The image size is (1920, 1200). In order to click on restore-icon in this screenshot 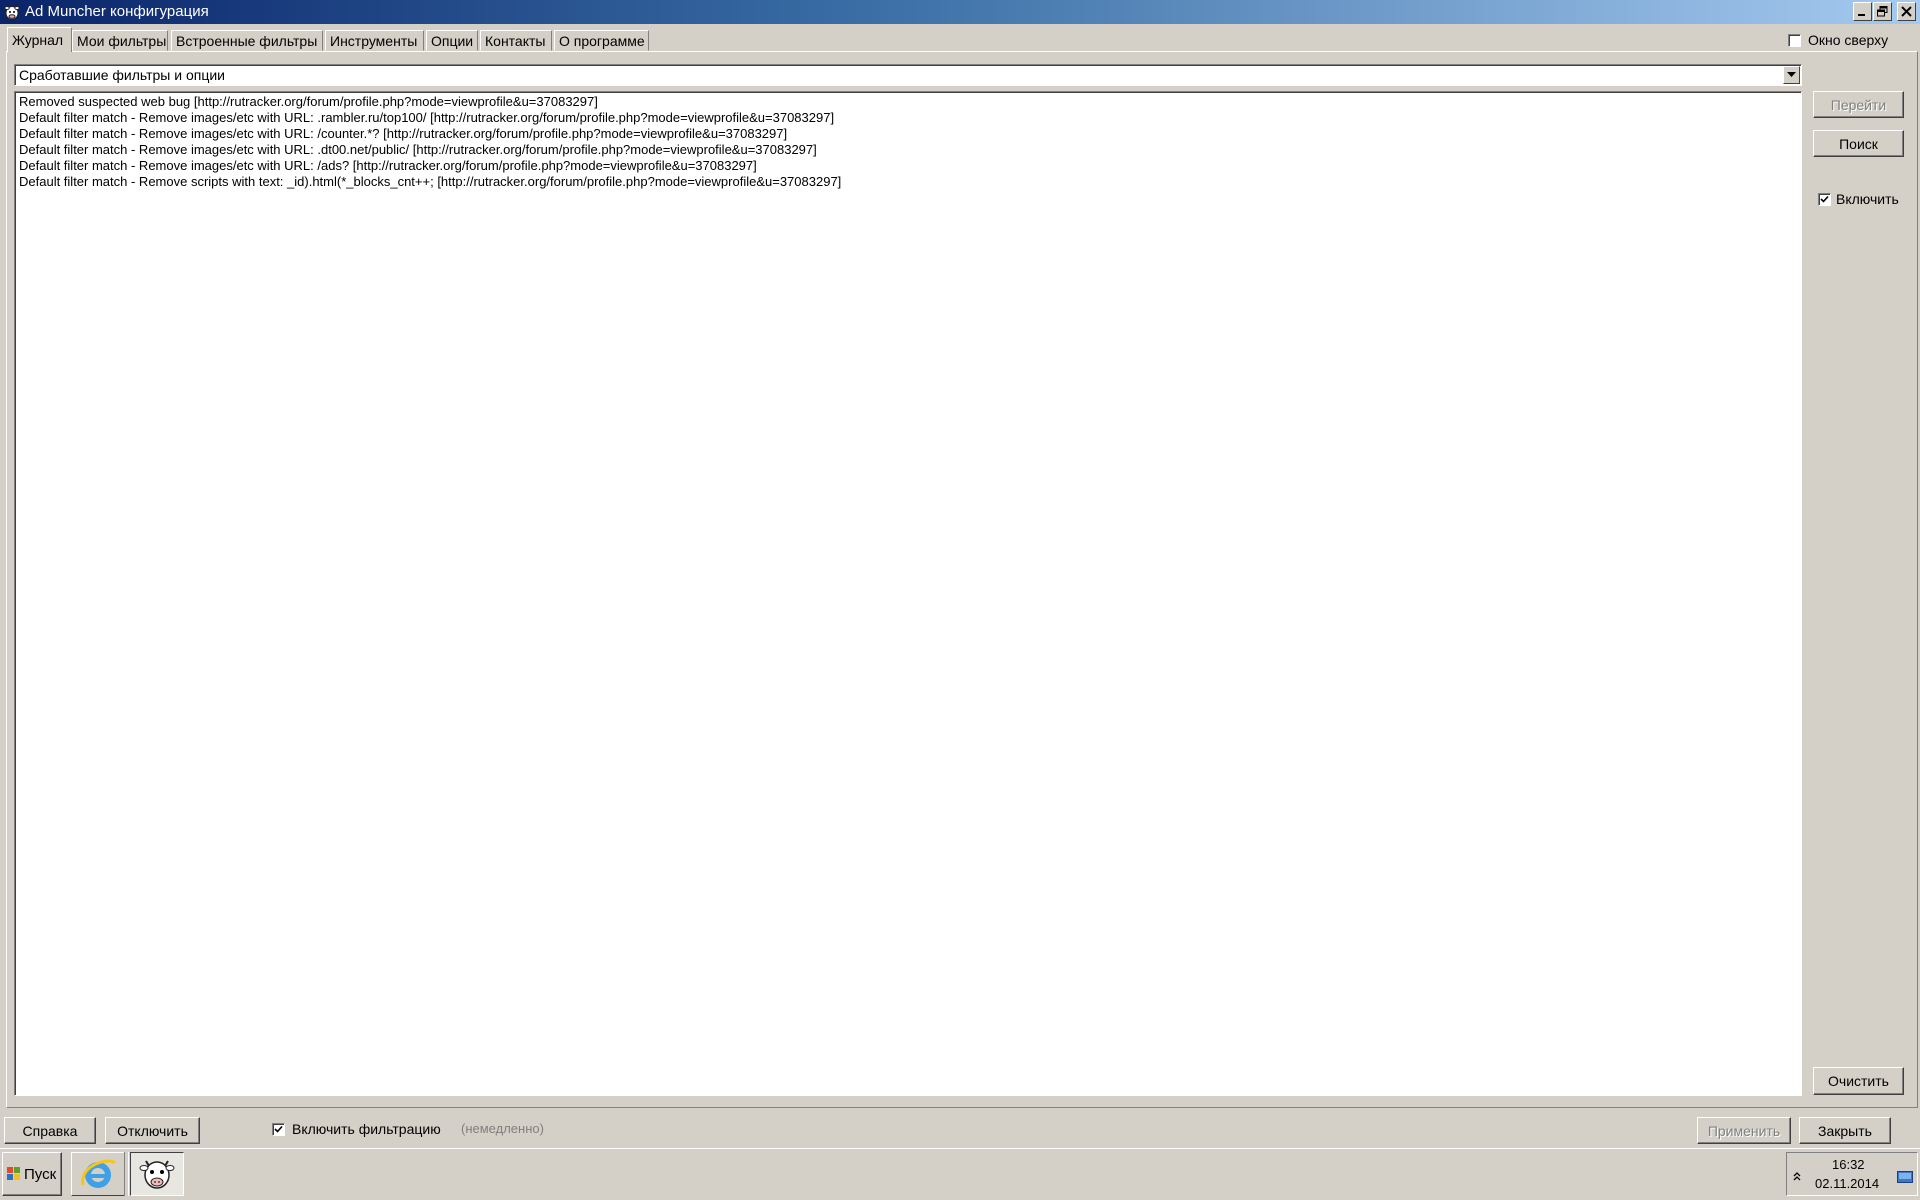, I will do `click(1882, 11)`.